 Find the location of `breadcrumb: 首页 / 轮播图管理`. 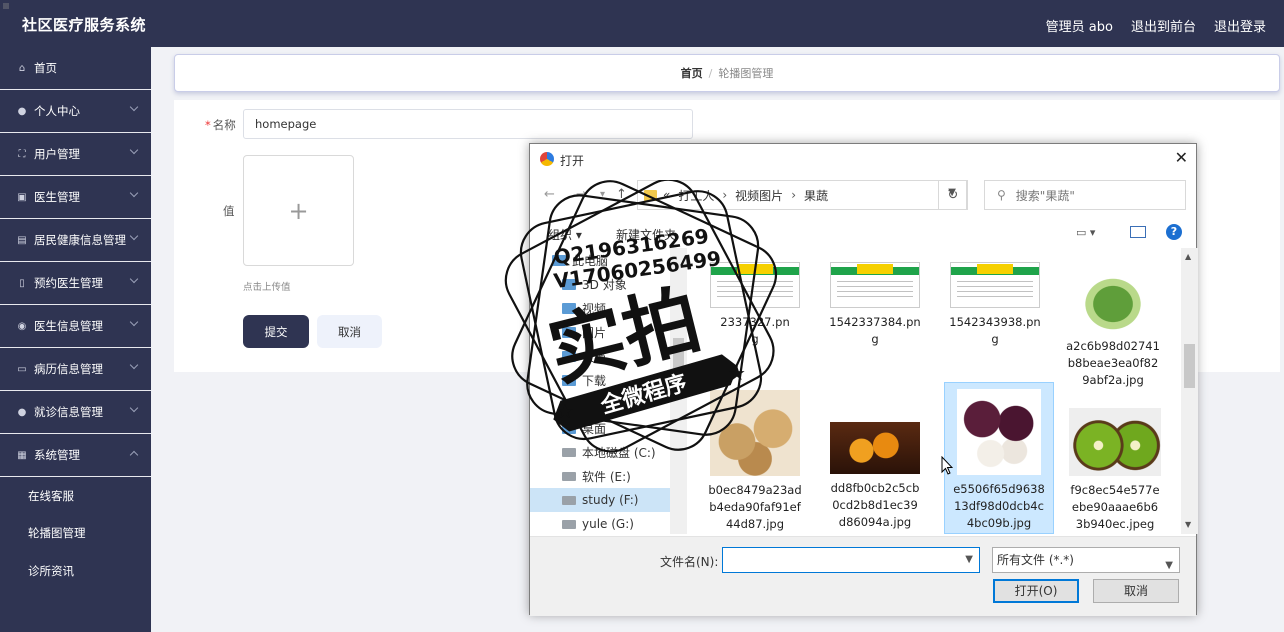

breadcrumb: 首页 / 轮播图管理 is located at coordinates (727, 73).